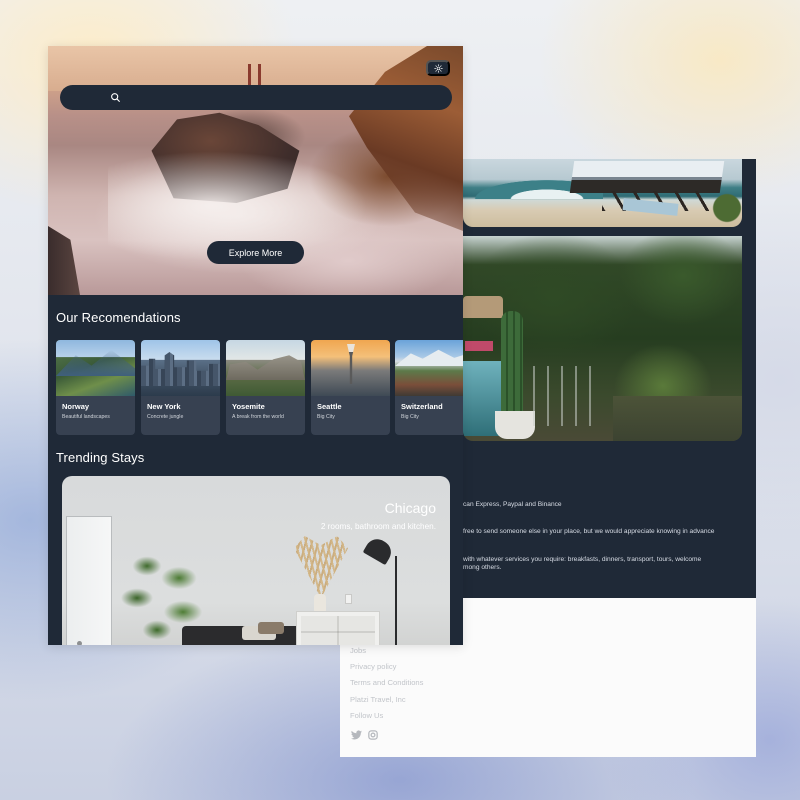 Image resolution: width=800 pixels, height=800 pixels. I want to click on trending-stay-card-chicago: Chicago 2 rooms, bathroom and kitchen., so click(256, 560).